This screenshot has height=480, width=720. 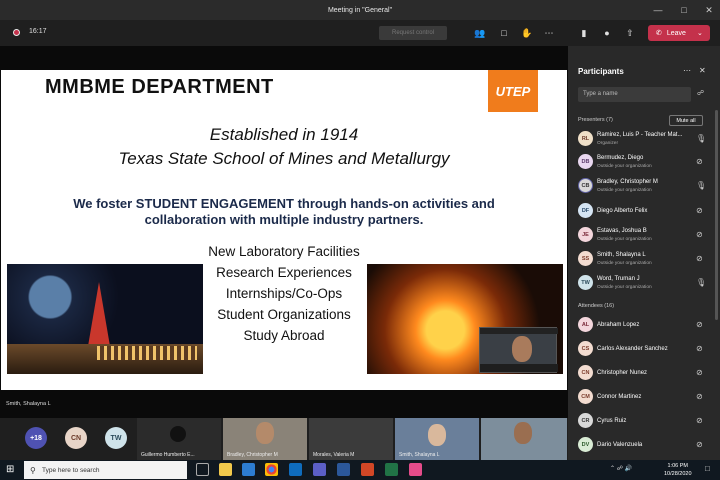 What do you see at coordinates (678, 470) in the screenshot?
I see `taskbar-clock: 1:06 PM 10/28/2020` at bounding box center [678, 470].